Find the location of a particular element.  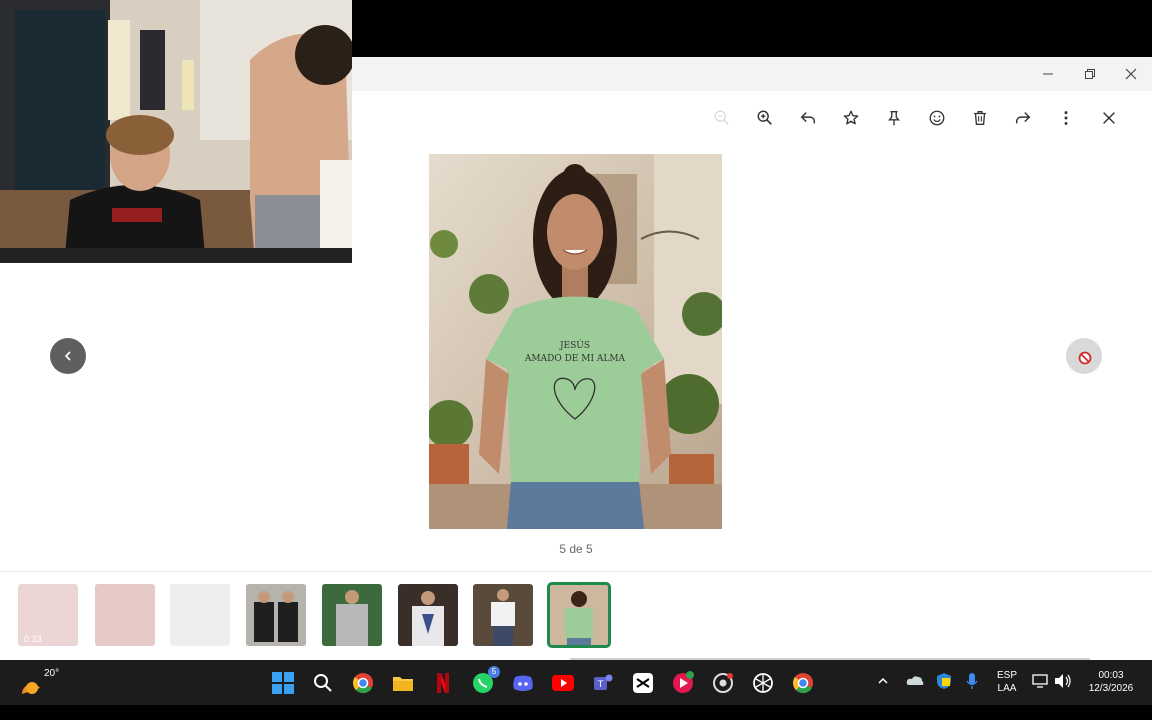

zoom-in-icon is located at coordinates (764, 117).